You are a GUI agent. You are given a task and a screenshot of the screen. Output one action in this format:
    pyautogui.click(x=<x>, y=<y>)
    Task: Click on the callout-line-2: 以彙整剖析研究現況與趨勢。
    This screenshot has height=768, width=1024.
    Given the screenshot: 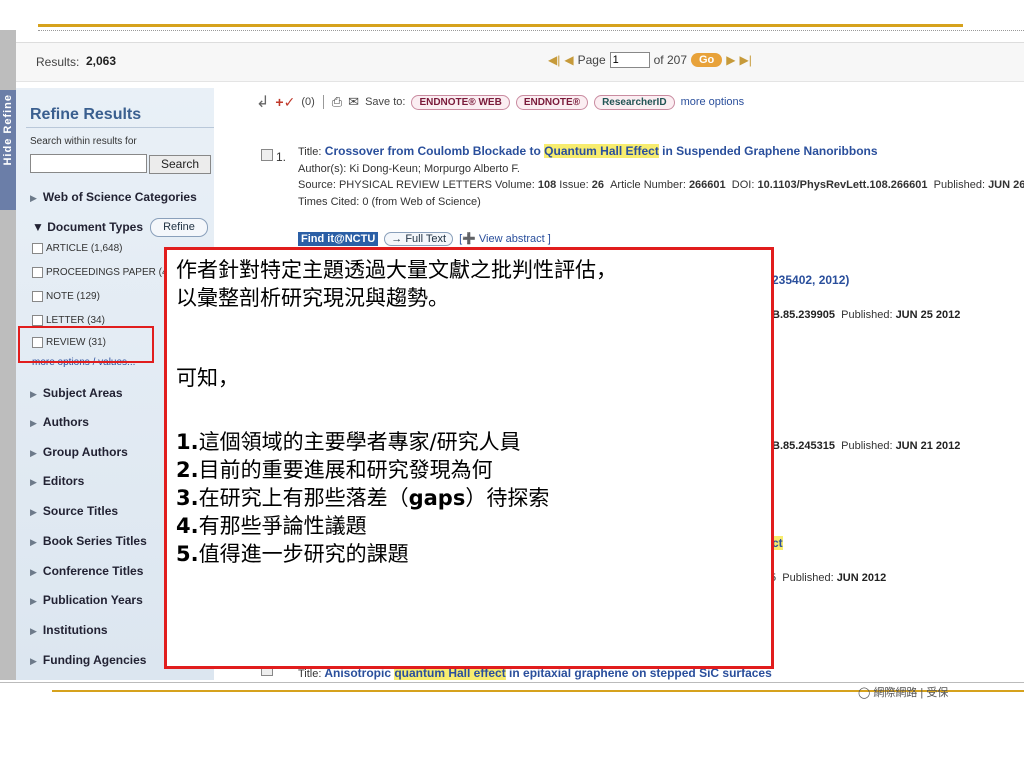 What is the action you would take?
    pyautogui.click(x=312, y=298)
    